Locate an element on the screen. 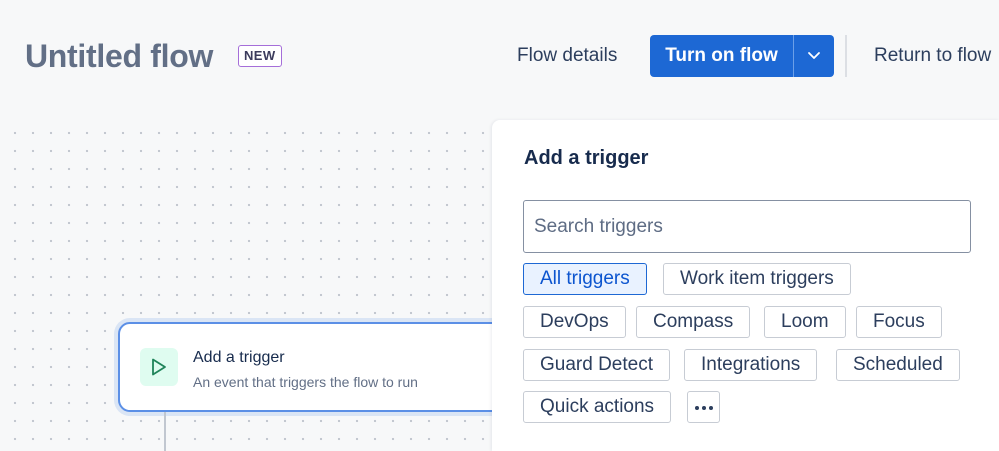 The width and height of the screenshot is (999, 451). filter-loom: Loom is located at coordinates (805, 322).